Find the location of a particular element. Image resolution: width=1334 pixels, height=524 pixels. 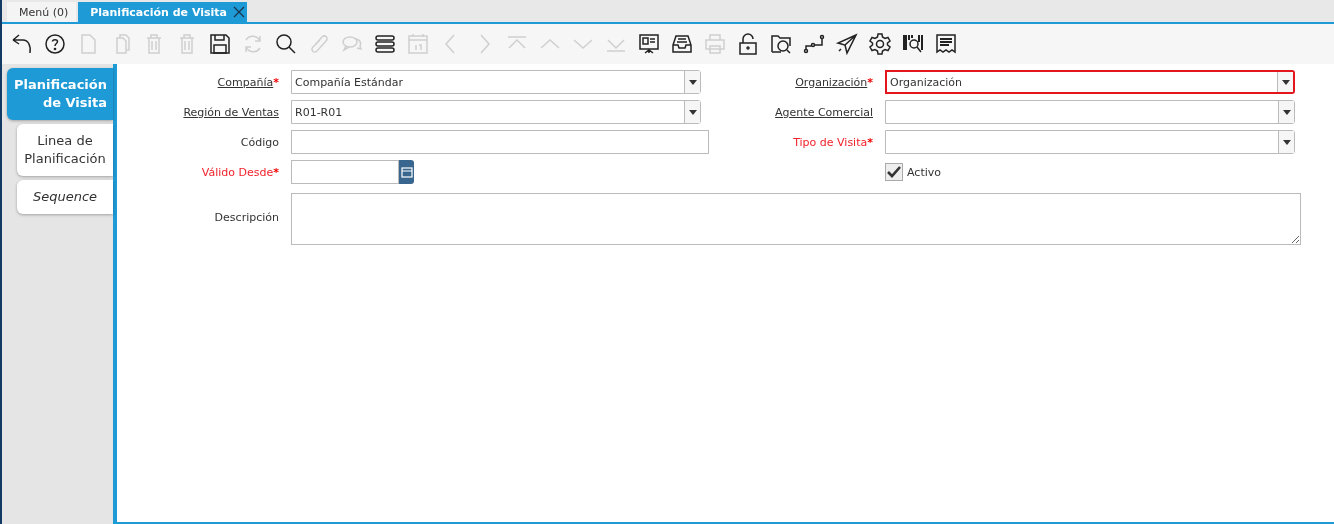

field-label: Región de Ventas is located at coordinates (231, 112).